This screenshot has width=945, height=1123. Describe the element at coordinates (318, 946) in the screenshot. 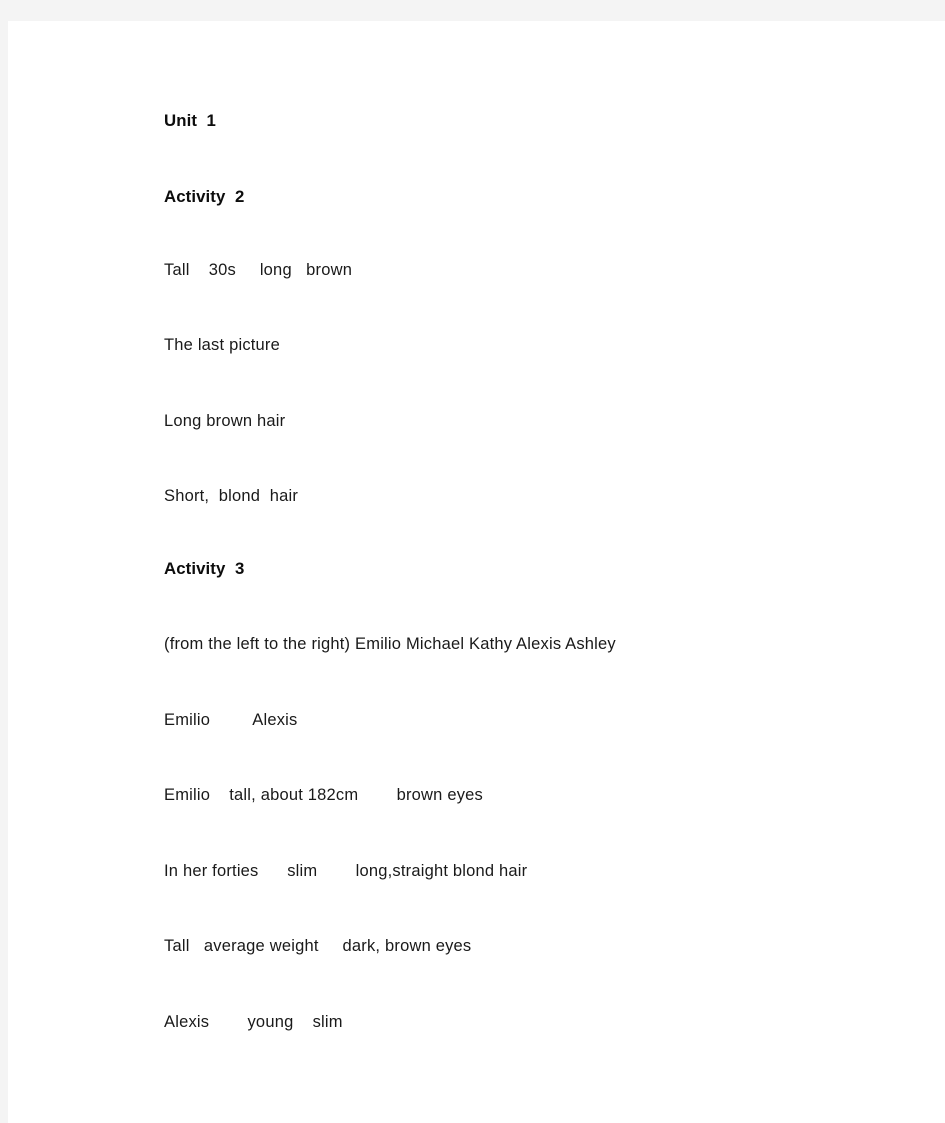

I see `answer-line: Tall average weight dark, brown eyes` at that location.